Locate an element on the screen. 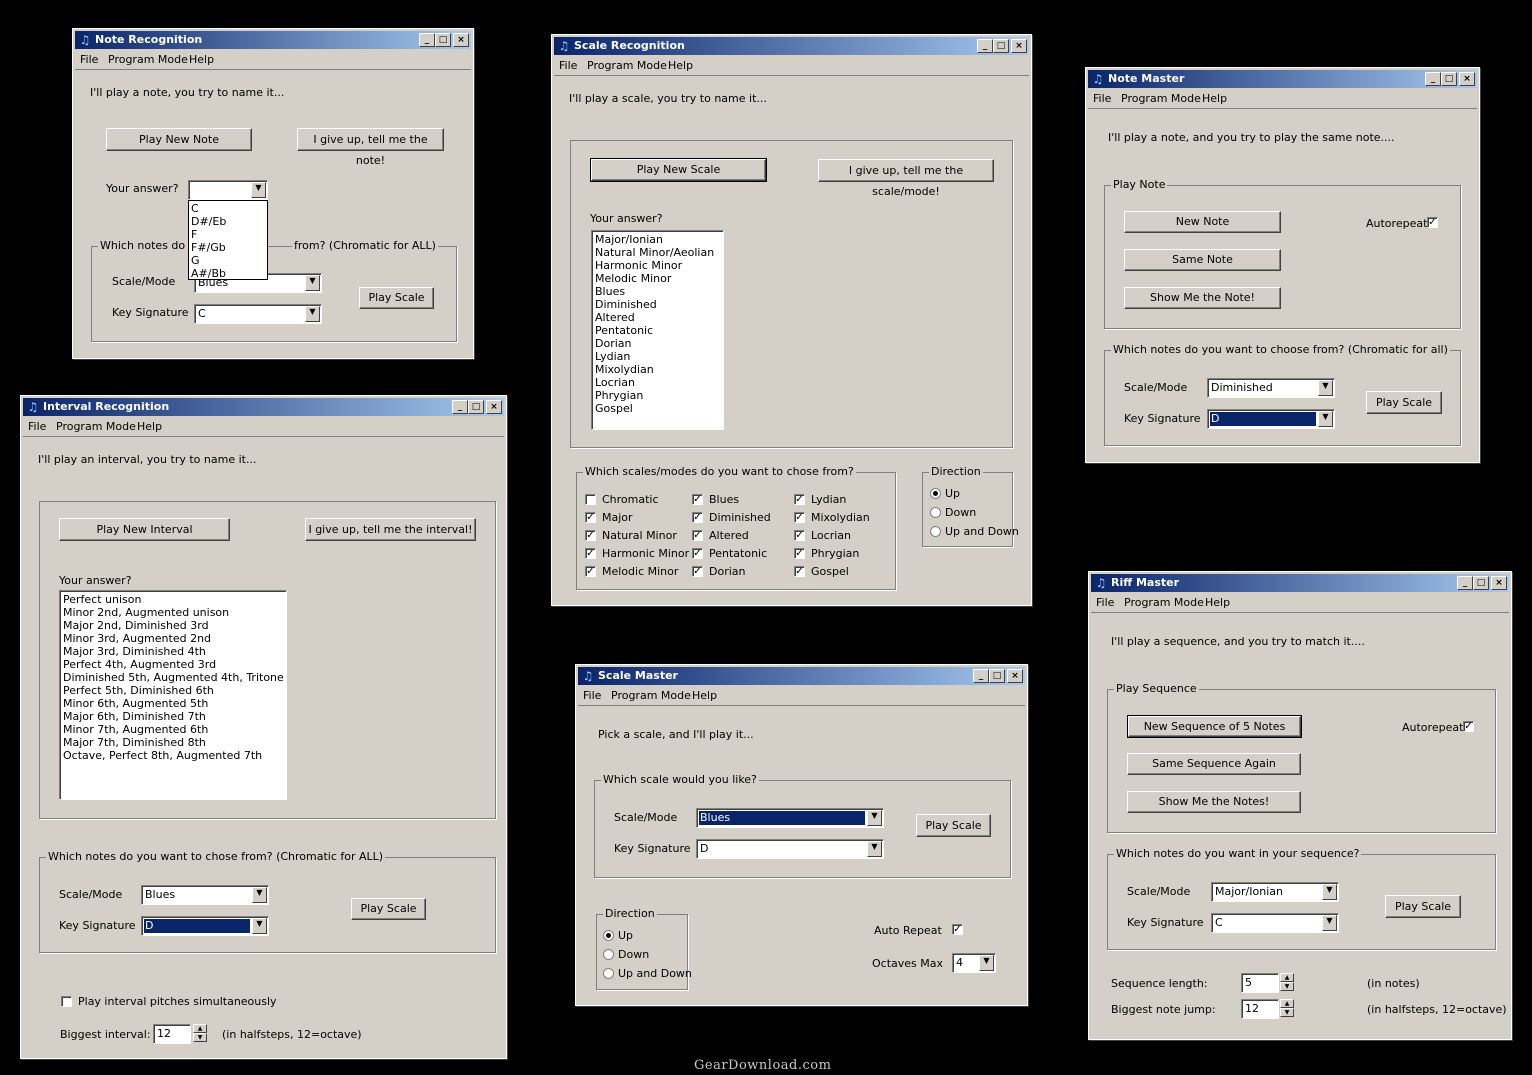 Image resolution: width=1532 pixels, height=1075 pixels. autorepeat-checkbox: ✓ is located at coordinates (1432, 222).